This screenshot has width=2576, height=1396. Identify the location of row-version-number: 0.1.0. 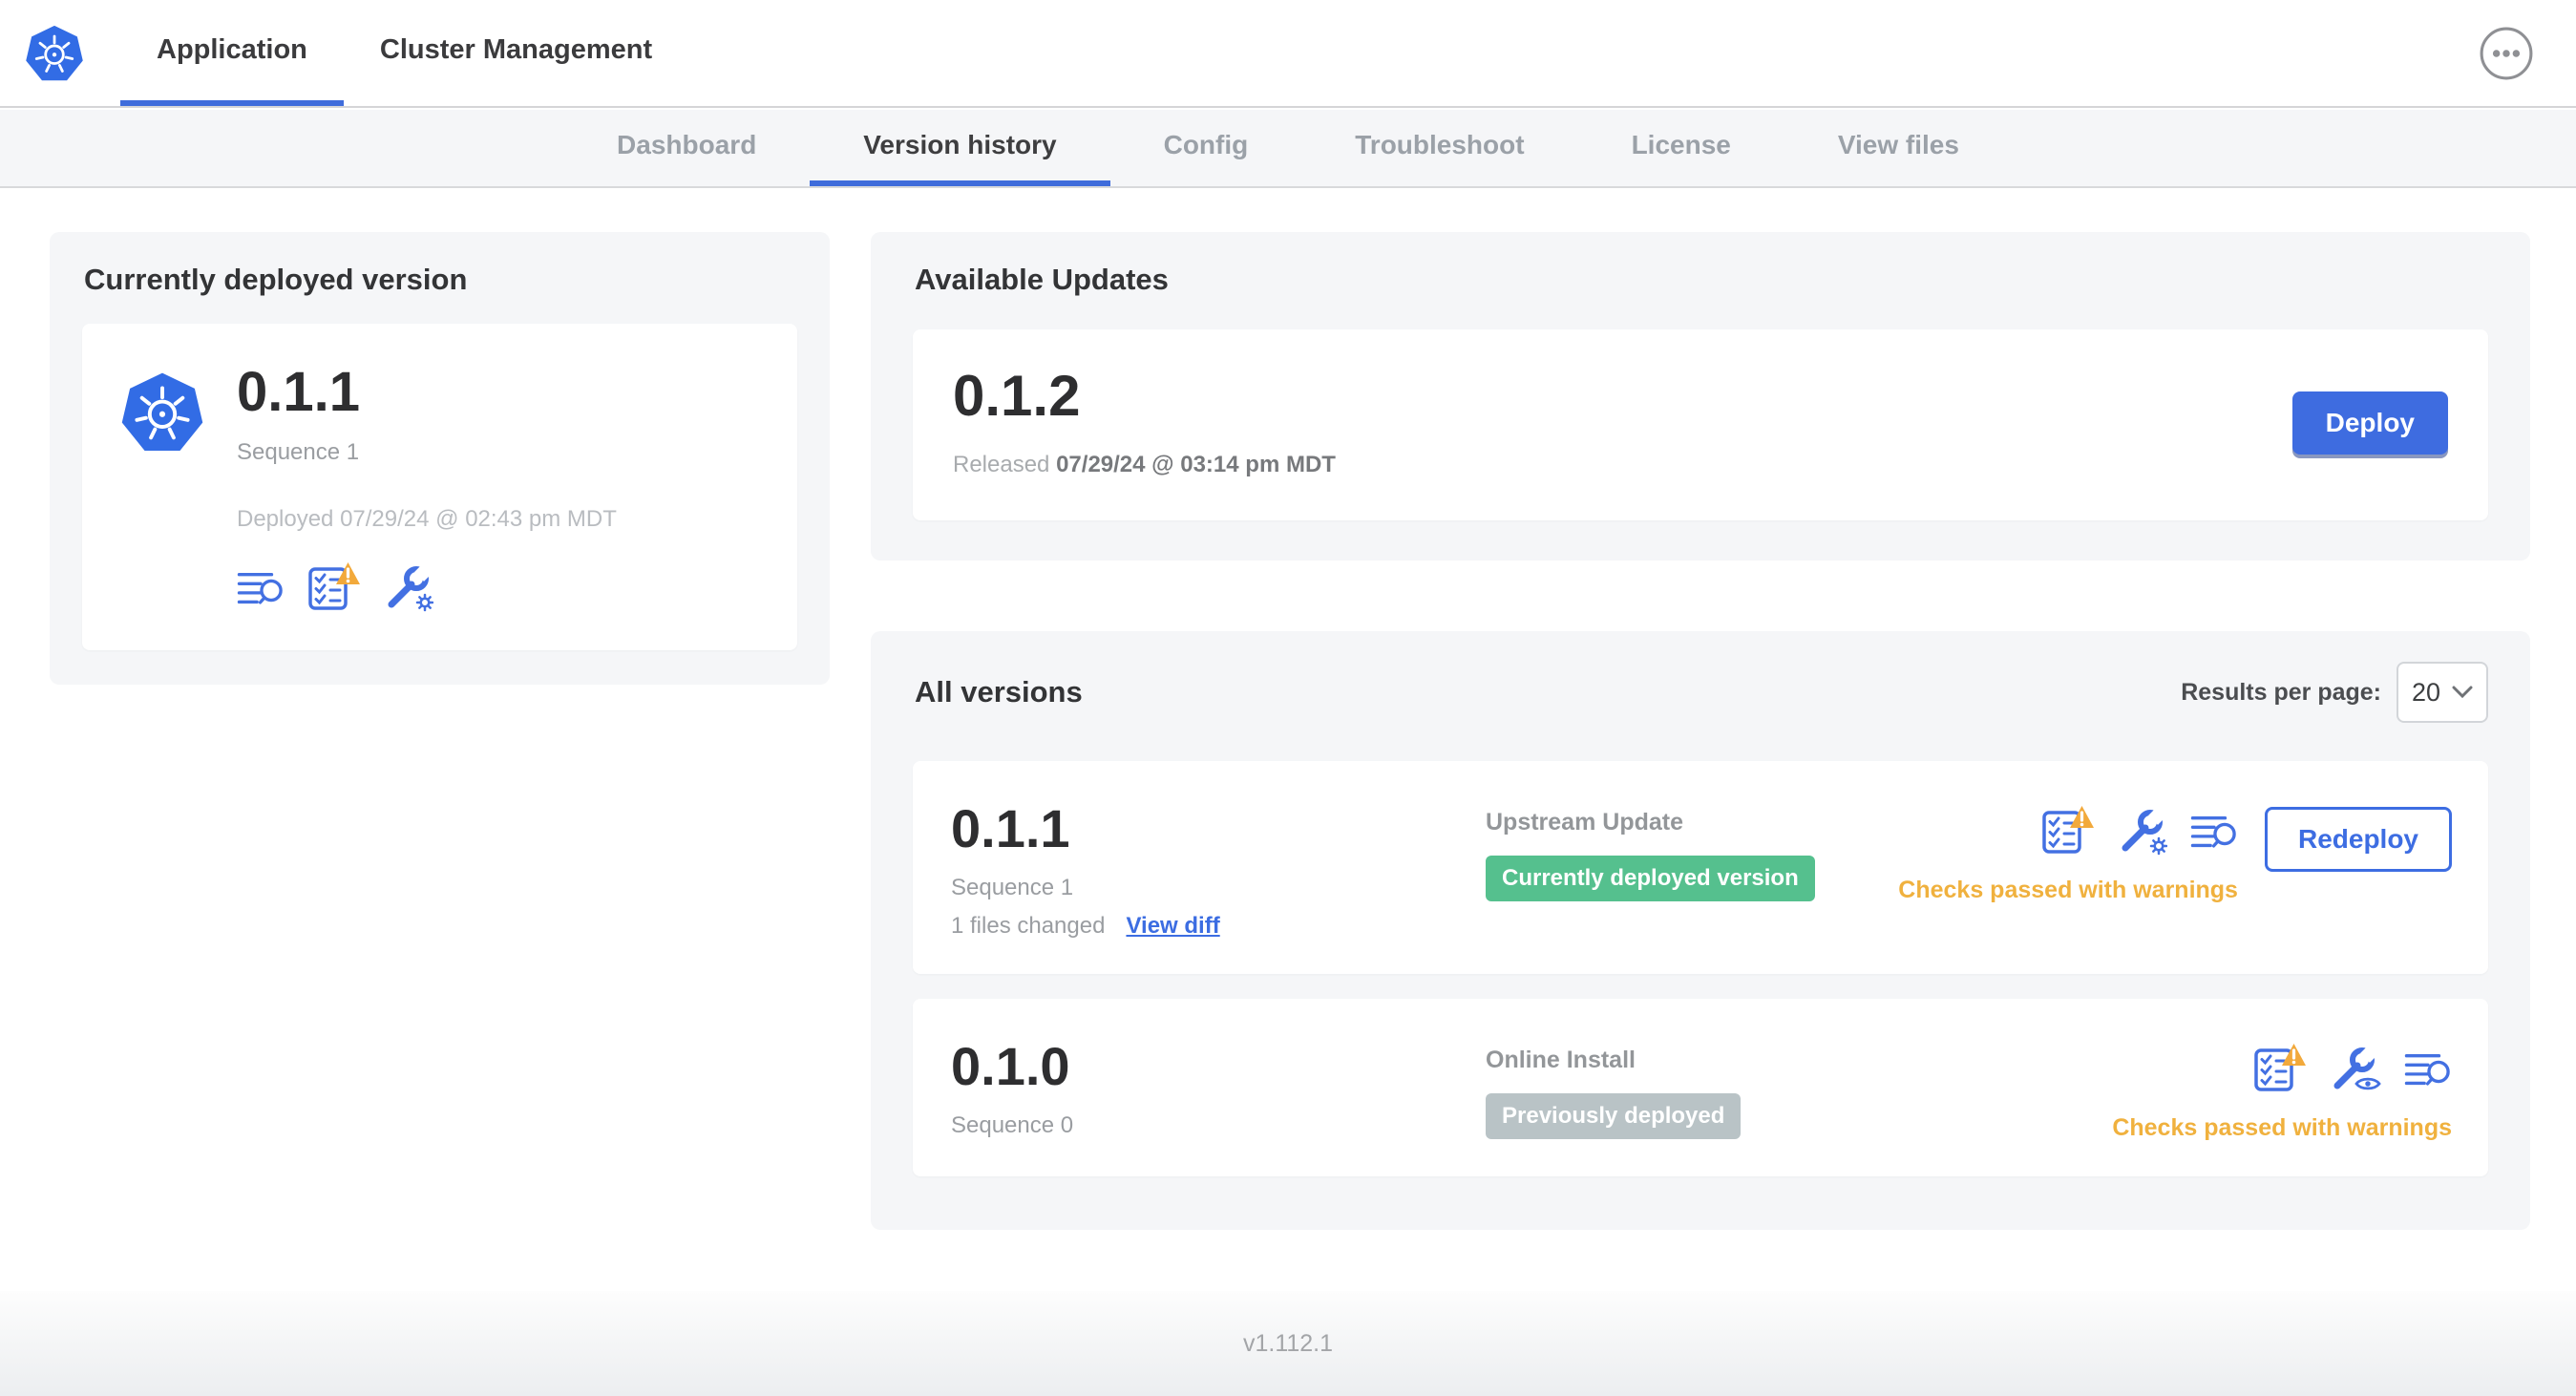
(1010, 1065).